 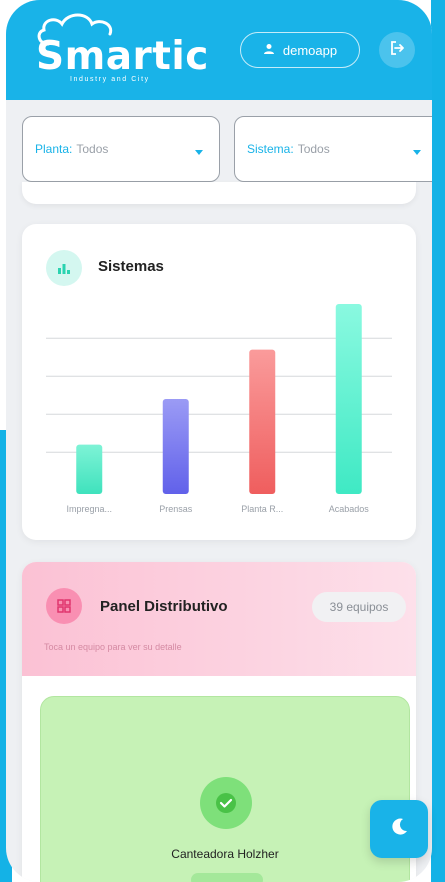 What do you see at coordinates (176, 509) in the screenshot?
I see `chart-tick-label: Prensas` at bounding box center [176, 509].